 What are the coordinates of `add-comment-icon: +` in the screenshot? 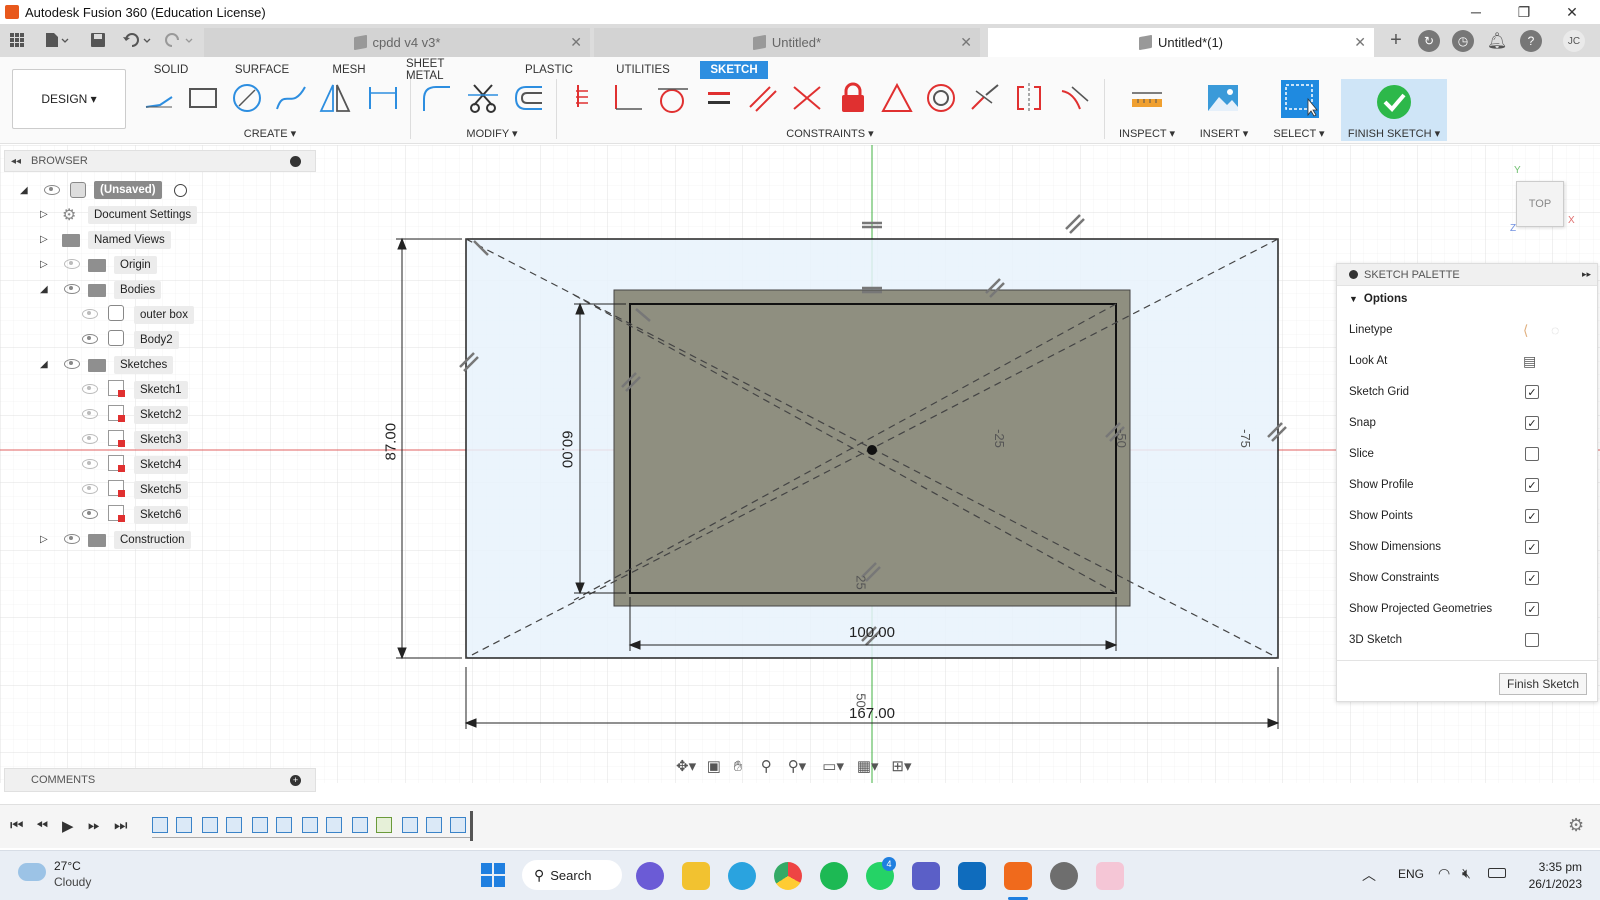 It's located at (295, 780).